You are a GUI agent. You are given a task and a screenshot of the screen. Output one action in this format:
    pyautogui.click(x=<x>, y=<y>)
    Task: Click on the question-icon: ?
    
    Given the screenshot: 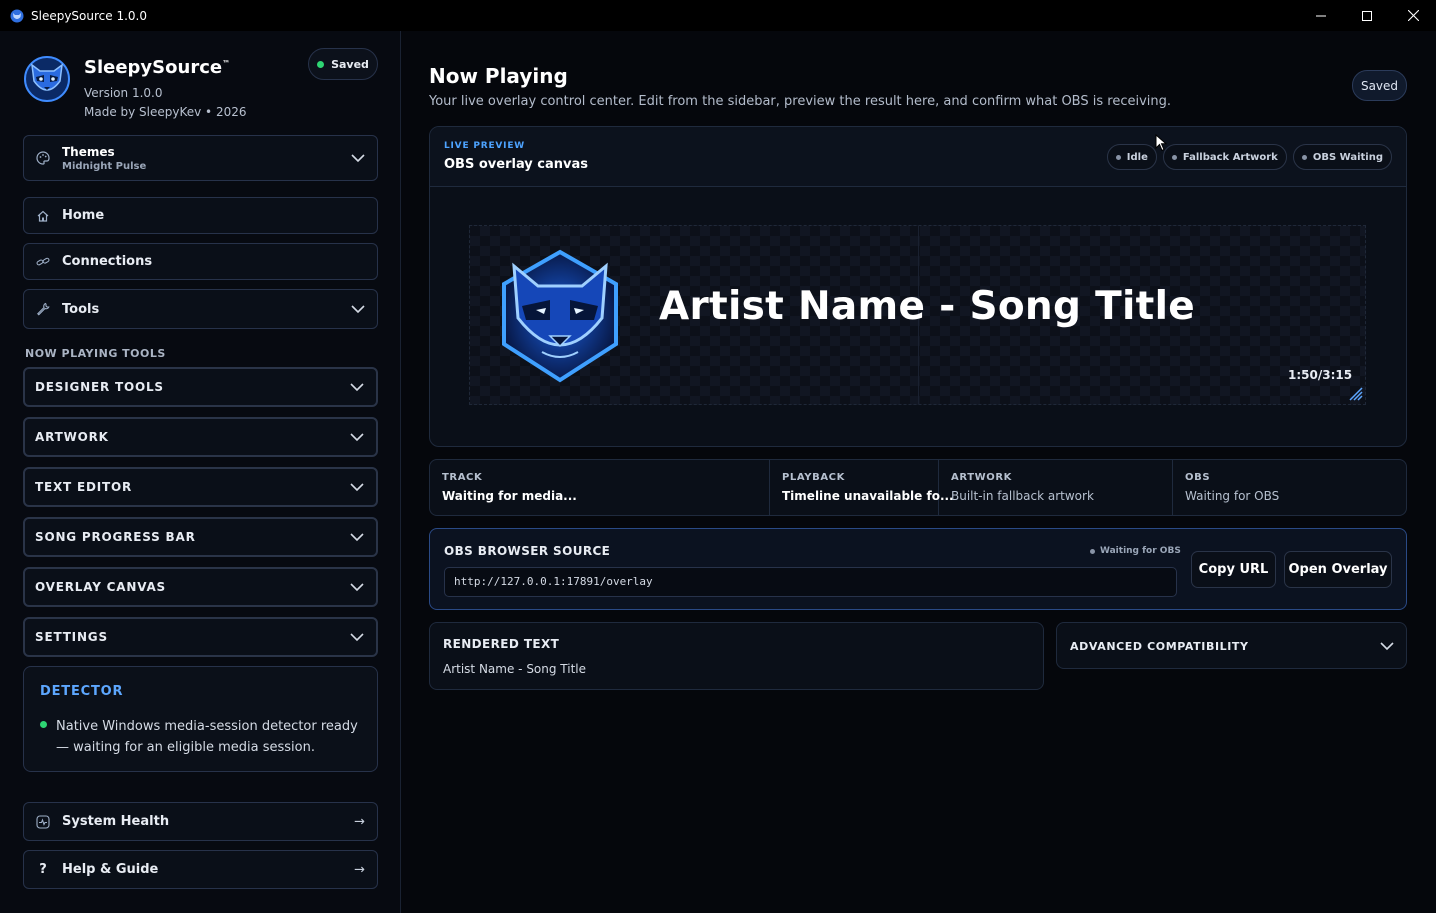 What is the action you would take?
    pyautogui.click(x=43, y=869)
    